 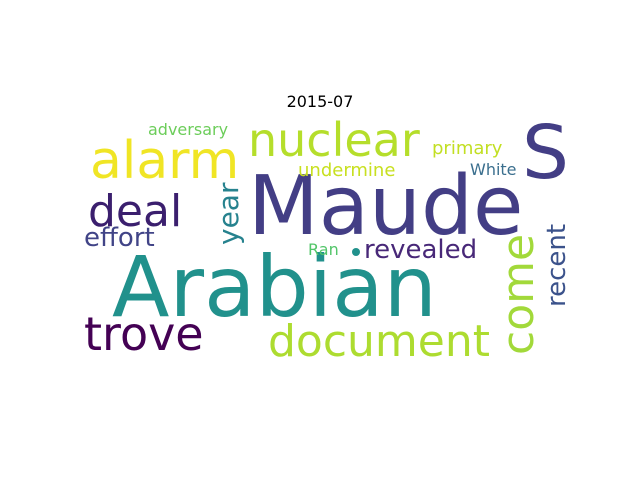 What do you see at coordinates (144, 334) in the screenshot?
I see `word-trove: trove` at bounding box center [144, 334].